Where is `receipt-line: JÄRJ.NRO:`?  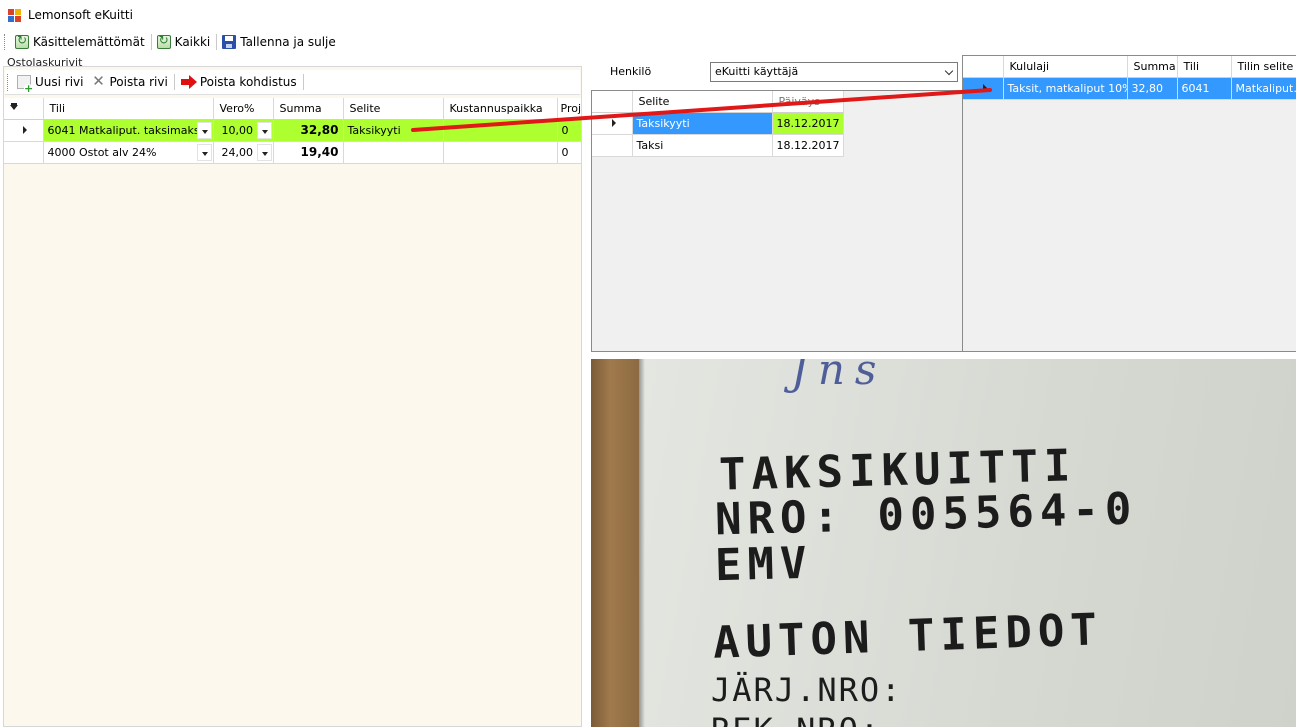
receipt-line: JÄRJ.NRO: is located at coordinates (807, 690).